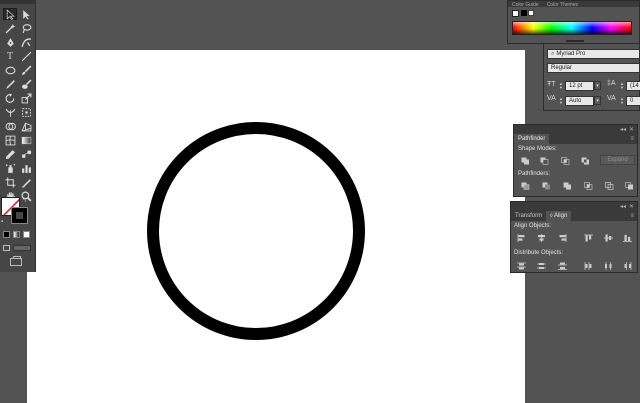 The width and height of the screenshot is (640, 403). What do you see at coordinates (10, 28) in the screenshot?
I see `magic-wand-tool-icon` at bounding box center [10, 28].